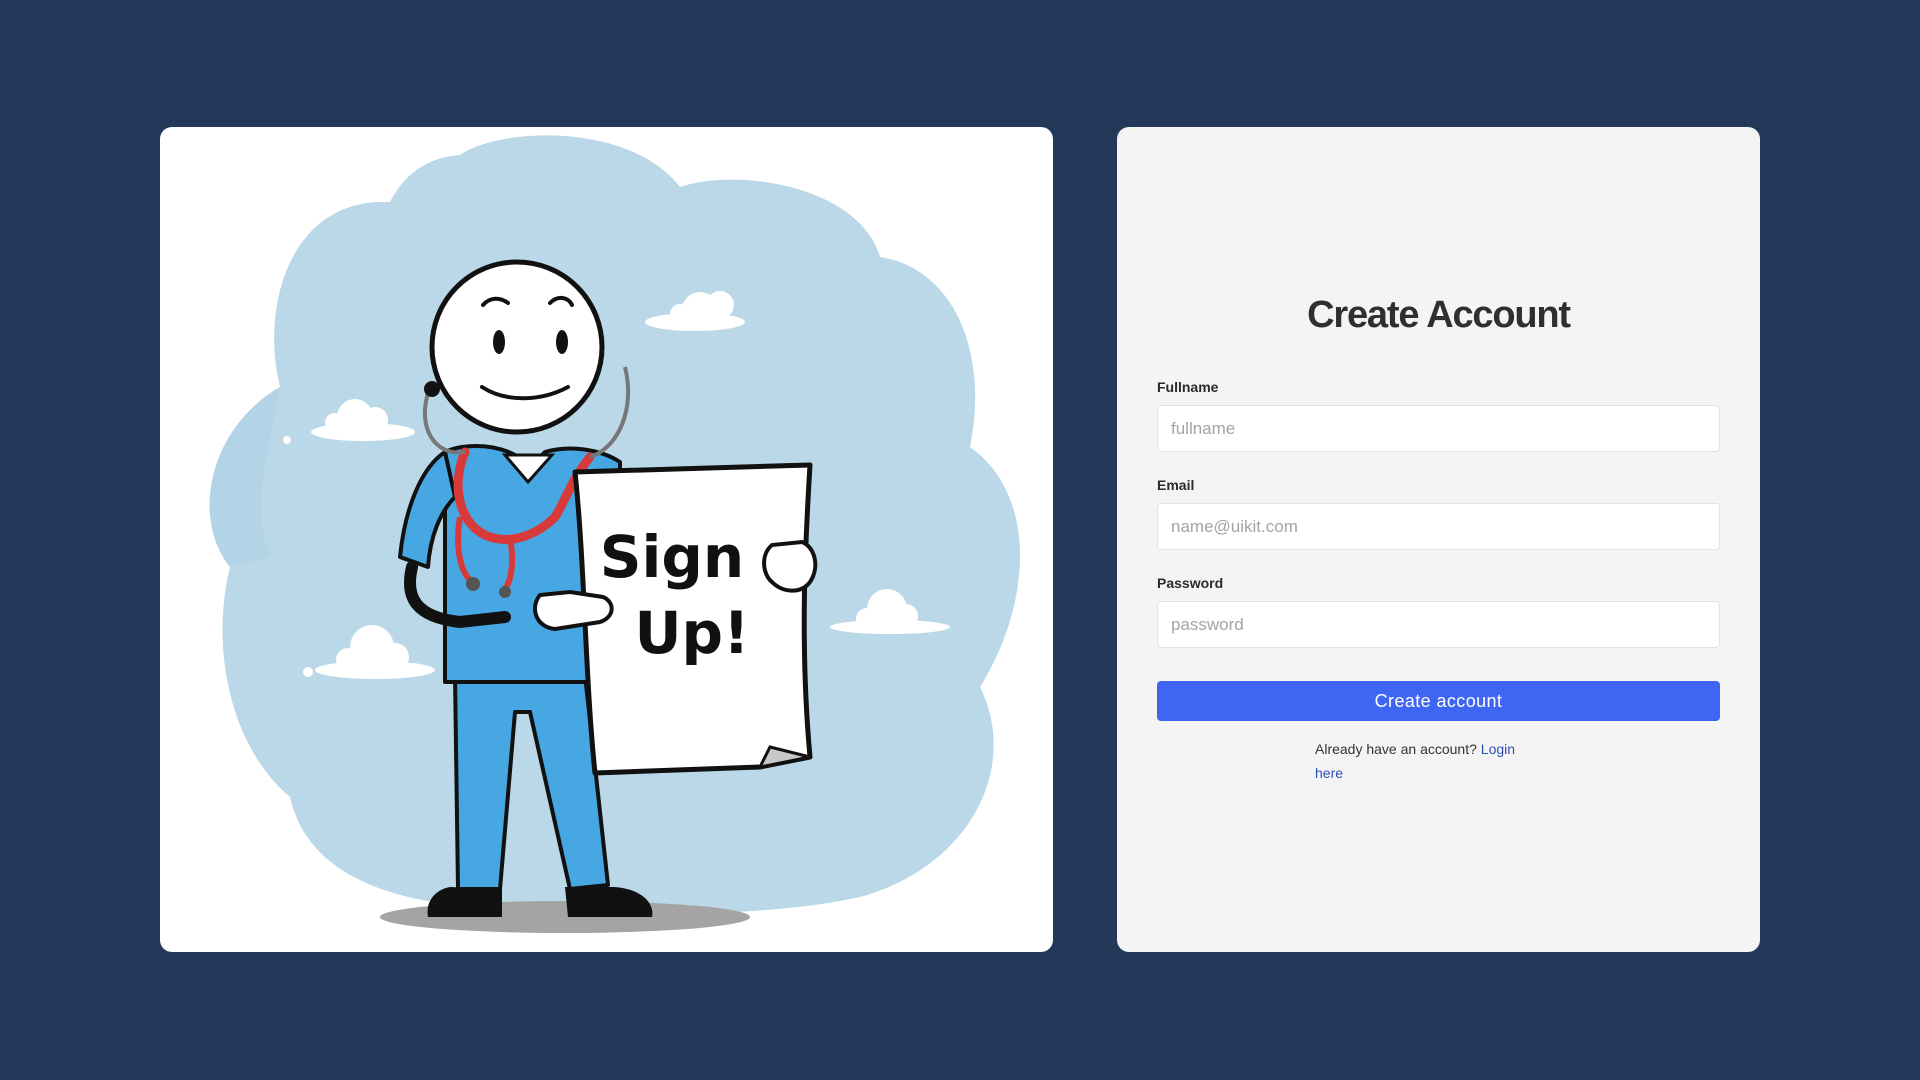  Describe the element at coordinates (1438, 701) in the screenshot. I see `create-account-button: Create account` at that location.